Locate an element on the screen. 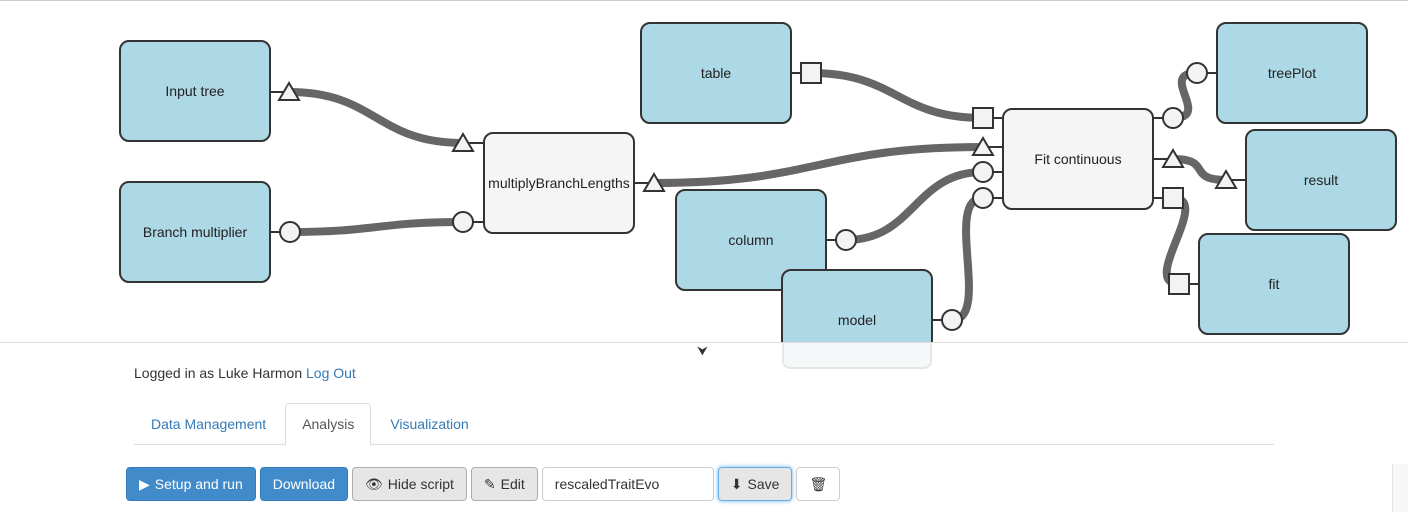  download-button: Download is located at coordinates (304, 484).